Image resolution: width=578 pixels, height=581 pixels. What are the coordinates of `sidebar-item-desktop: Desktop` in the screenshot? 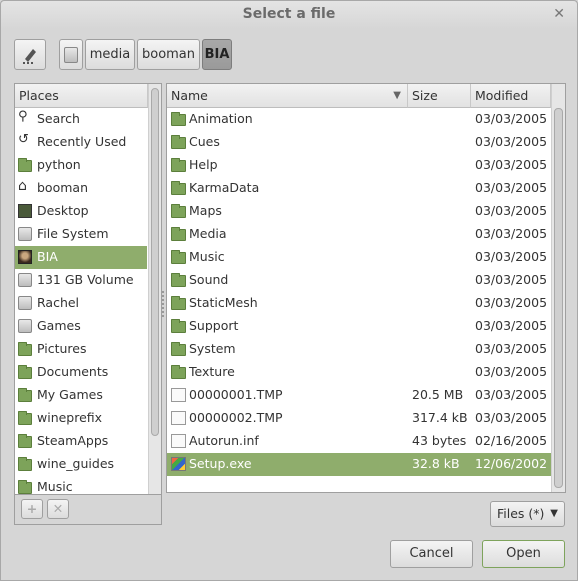 It's located at (81, 211).